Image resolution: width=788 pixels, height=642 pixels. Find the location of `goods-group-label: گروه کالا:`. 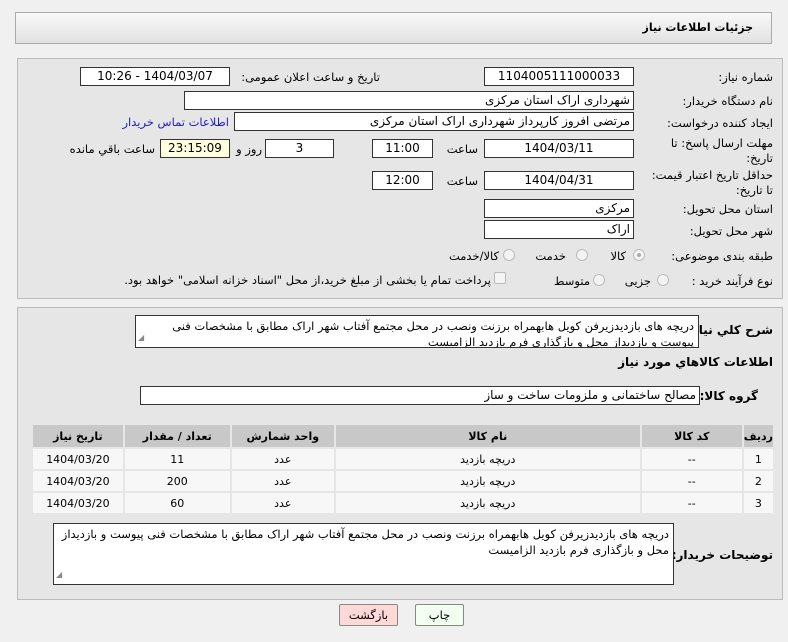

goods-group-label: گروه کالا: is located at coordinates (728, 396).